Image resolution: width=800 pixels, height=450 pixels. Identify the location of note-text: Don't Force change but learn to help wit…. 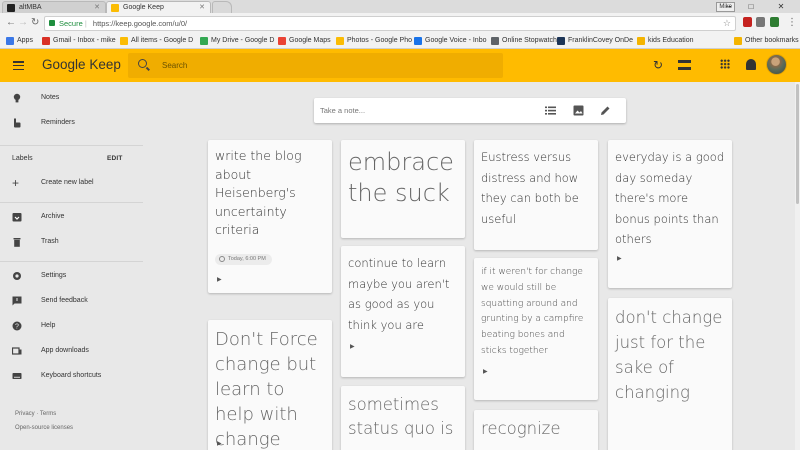
(266, 389).